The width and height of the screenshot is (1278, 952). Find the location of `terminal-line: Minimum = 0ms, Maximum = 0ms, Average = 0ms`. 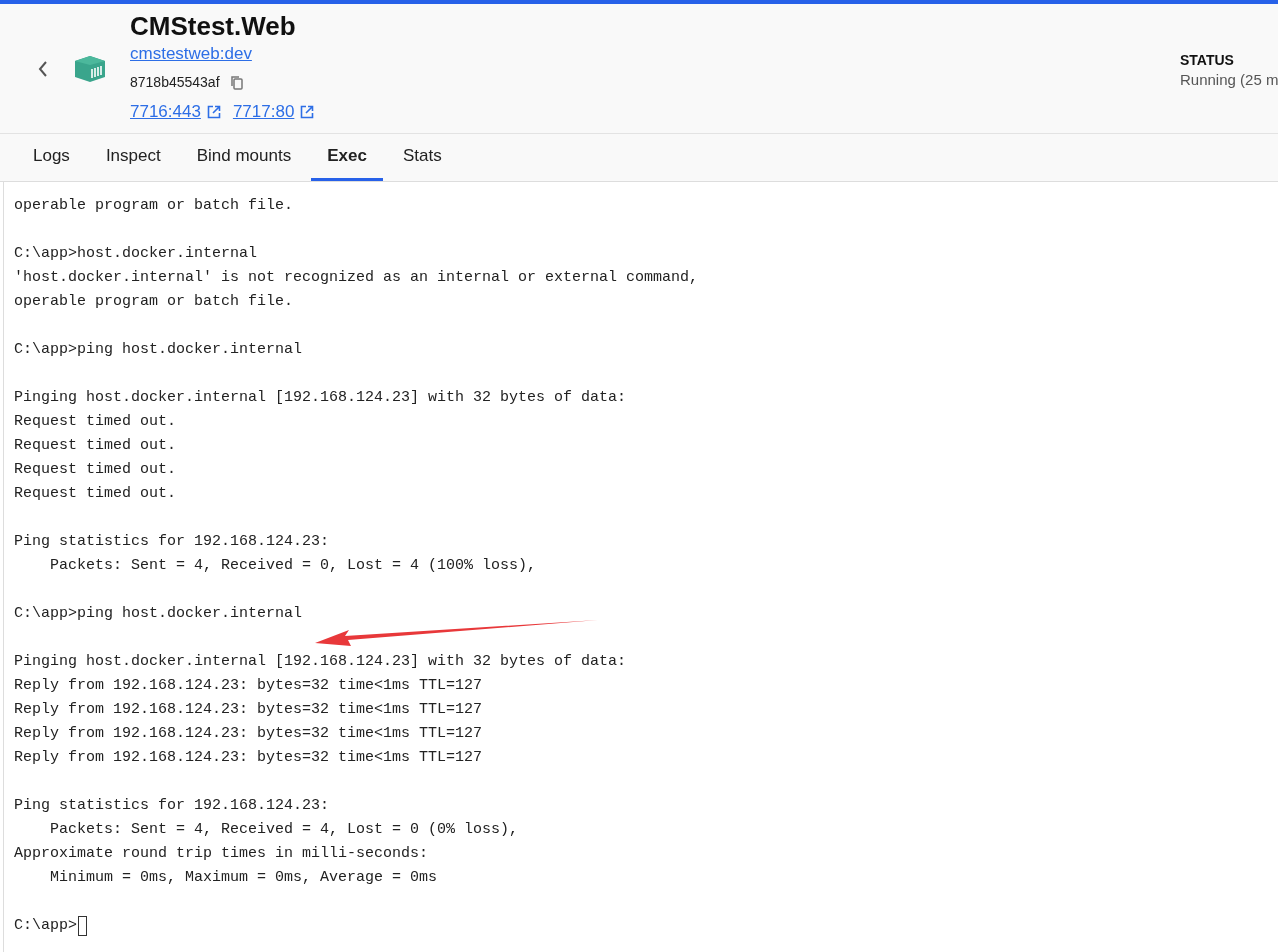

terminal-line: Minimum = 0ms, Maximum = 0ms, Average = 0ms is located at coordinates (244, 878).